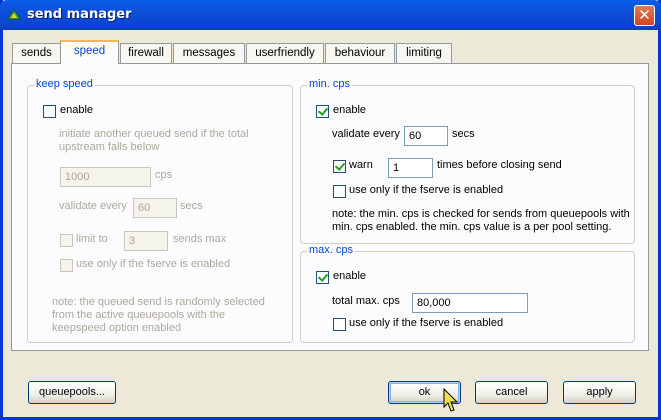 The width and height of the screenshot is (661, 420). I want to click on keep-speed-desc-line2: upstream falls below, so click(109, 147).